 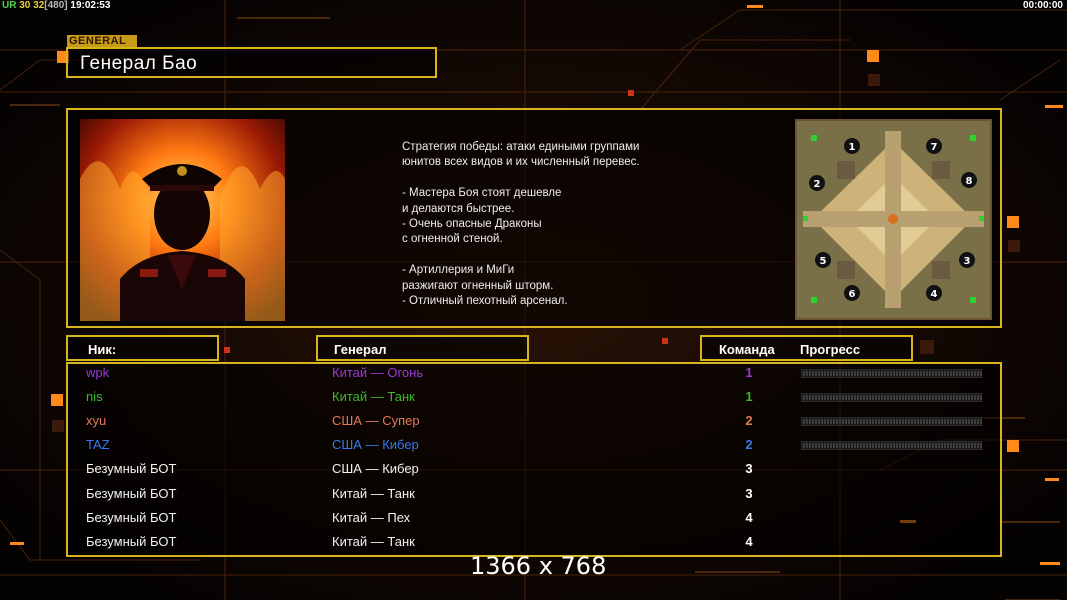 I want to click on hud-stat-3: [480], so click(x=56, y=5).